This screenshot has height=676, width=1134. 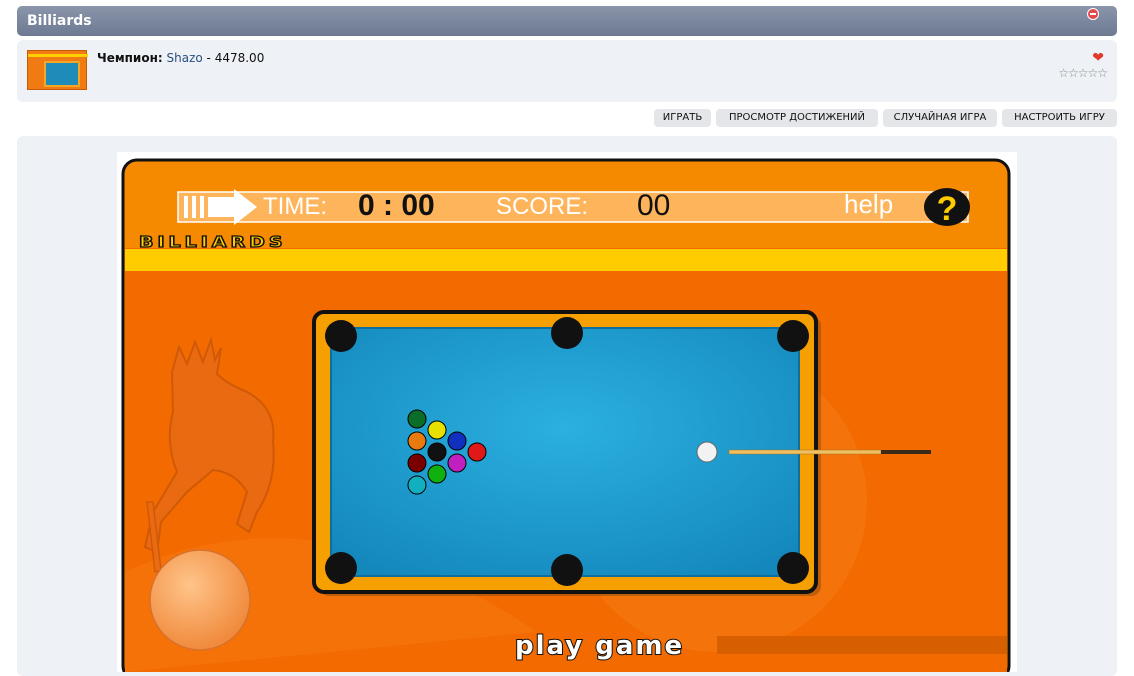 What do you see at coordinates (62, 74) in the screenshot?
I see `thumbnail-table` at bounding box center [62, 74].